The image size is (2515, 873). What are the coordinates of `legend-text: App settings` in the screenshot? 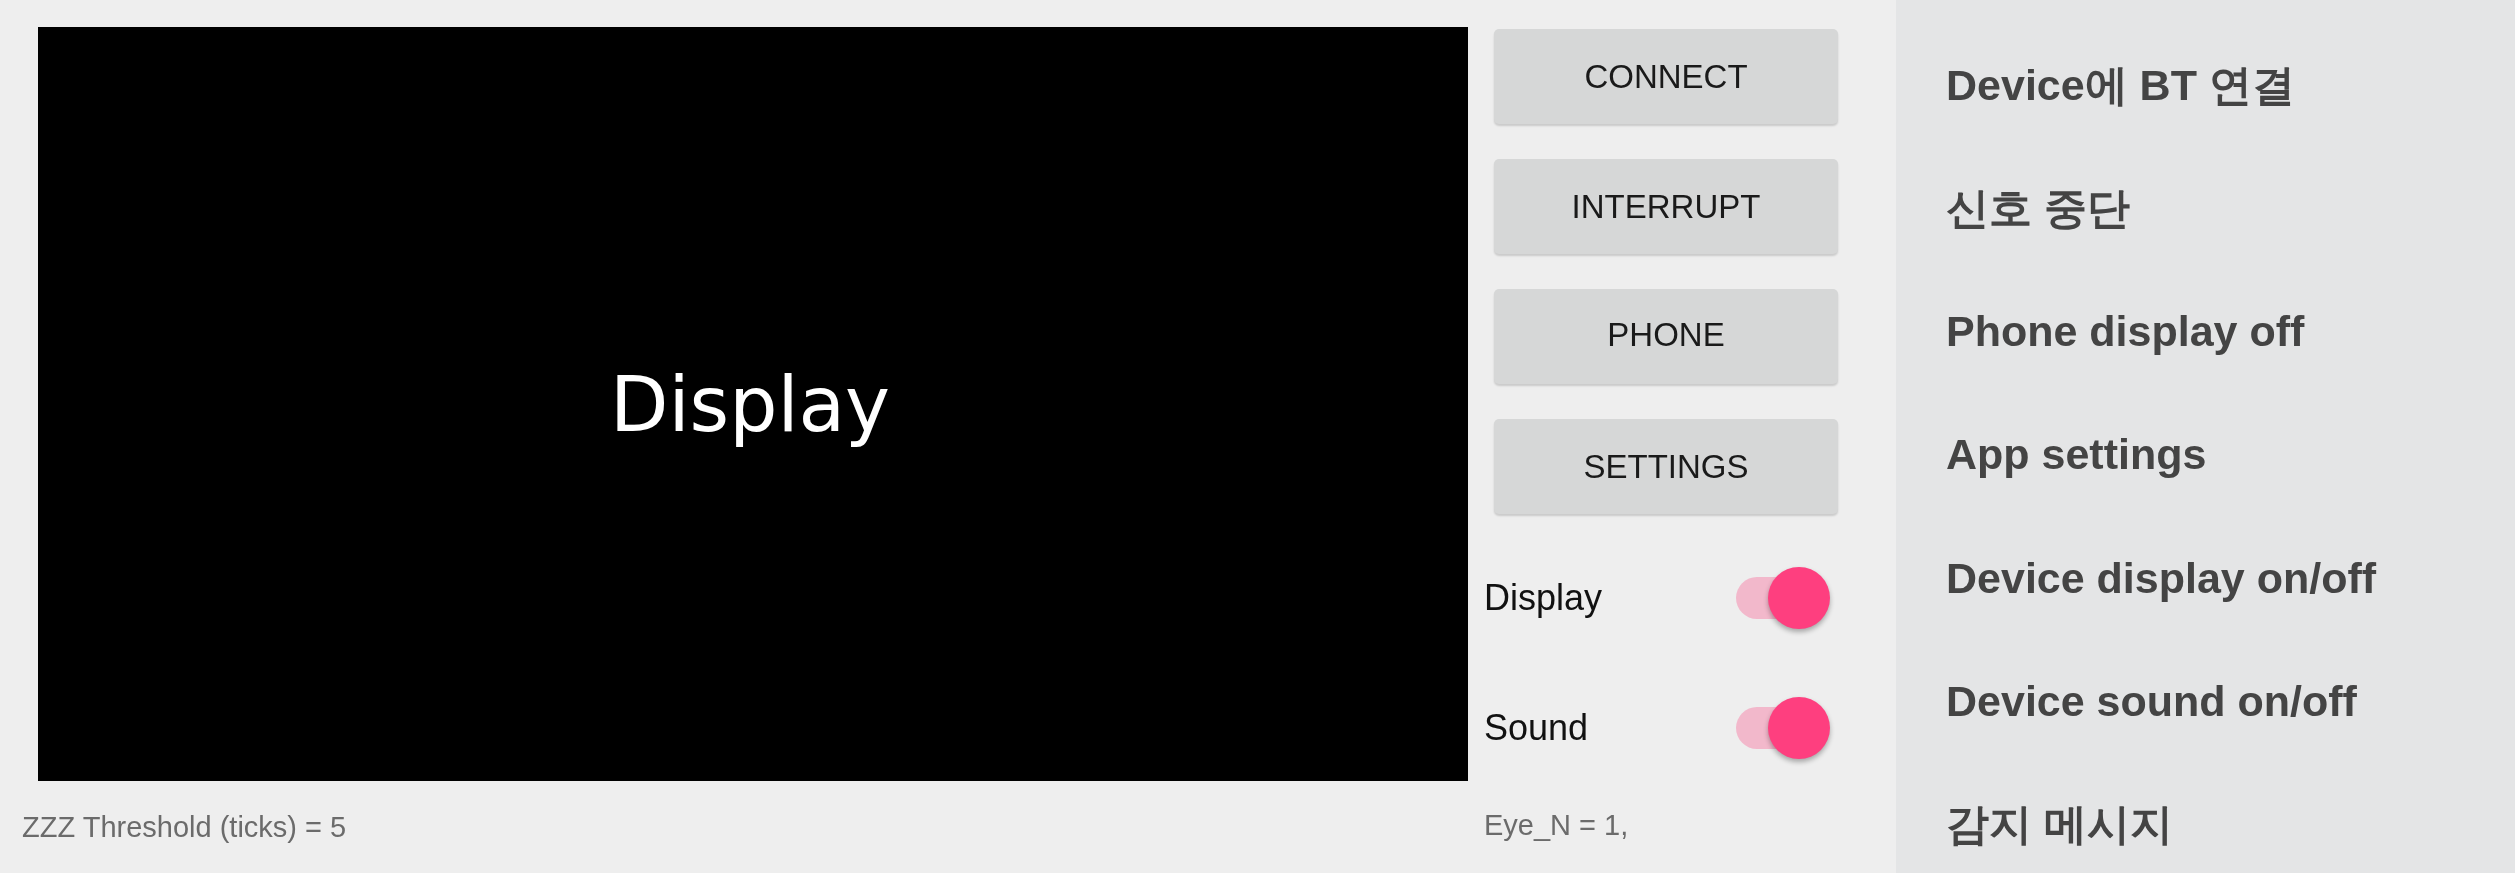 It's located at (2076, 454).